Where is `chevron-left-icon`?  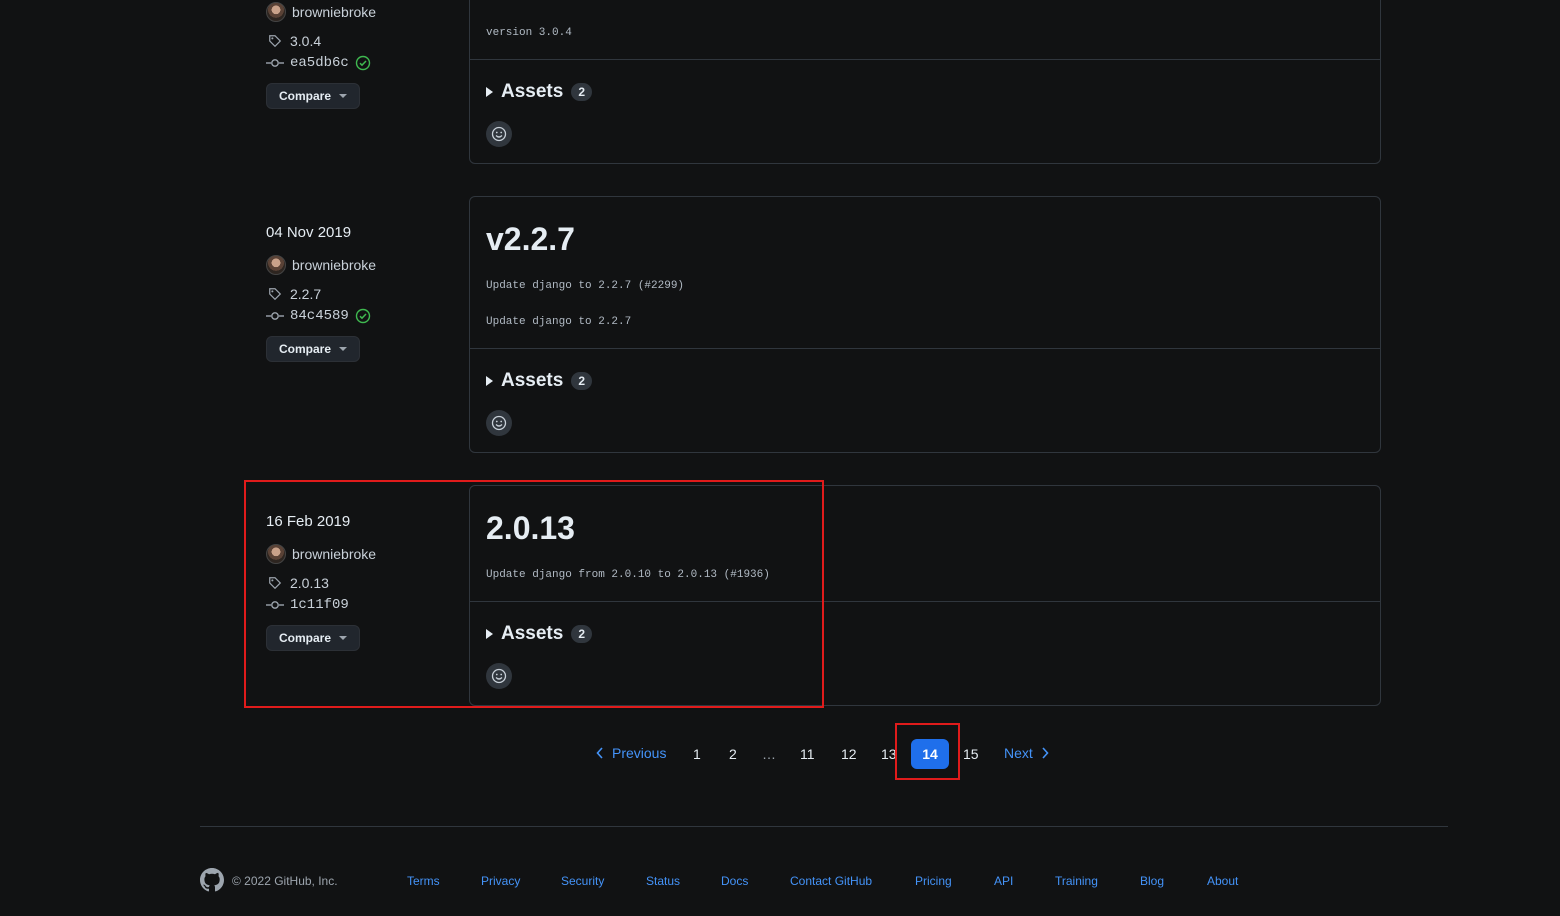
chevron-left-icon is located at coordinates (599, 753).